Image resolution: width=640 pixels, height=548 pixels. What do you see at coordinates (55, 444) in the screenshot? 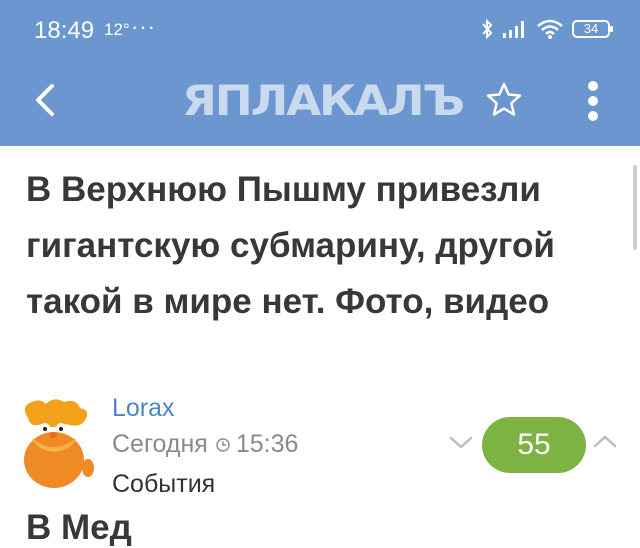
I see `author-avatar` at bounding box center [55, 444].